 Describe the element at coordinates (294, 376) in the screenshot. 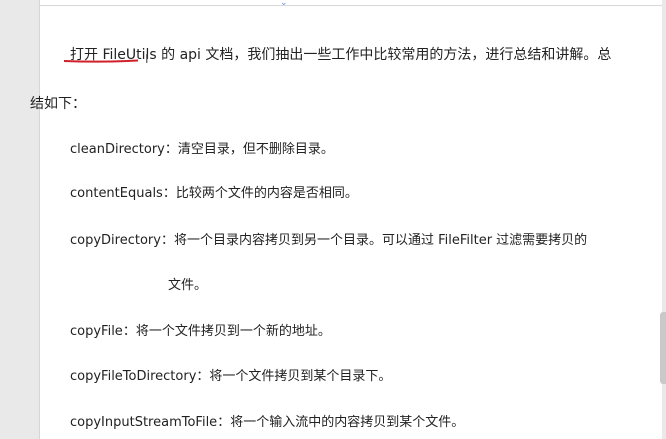

I see `method-desc: ：将一个文件拷贝到某个目录下。` at that location.